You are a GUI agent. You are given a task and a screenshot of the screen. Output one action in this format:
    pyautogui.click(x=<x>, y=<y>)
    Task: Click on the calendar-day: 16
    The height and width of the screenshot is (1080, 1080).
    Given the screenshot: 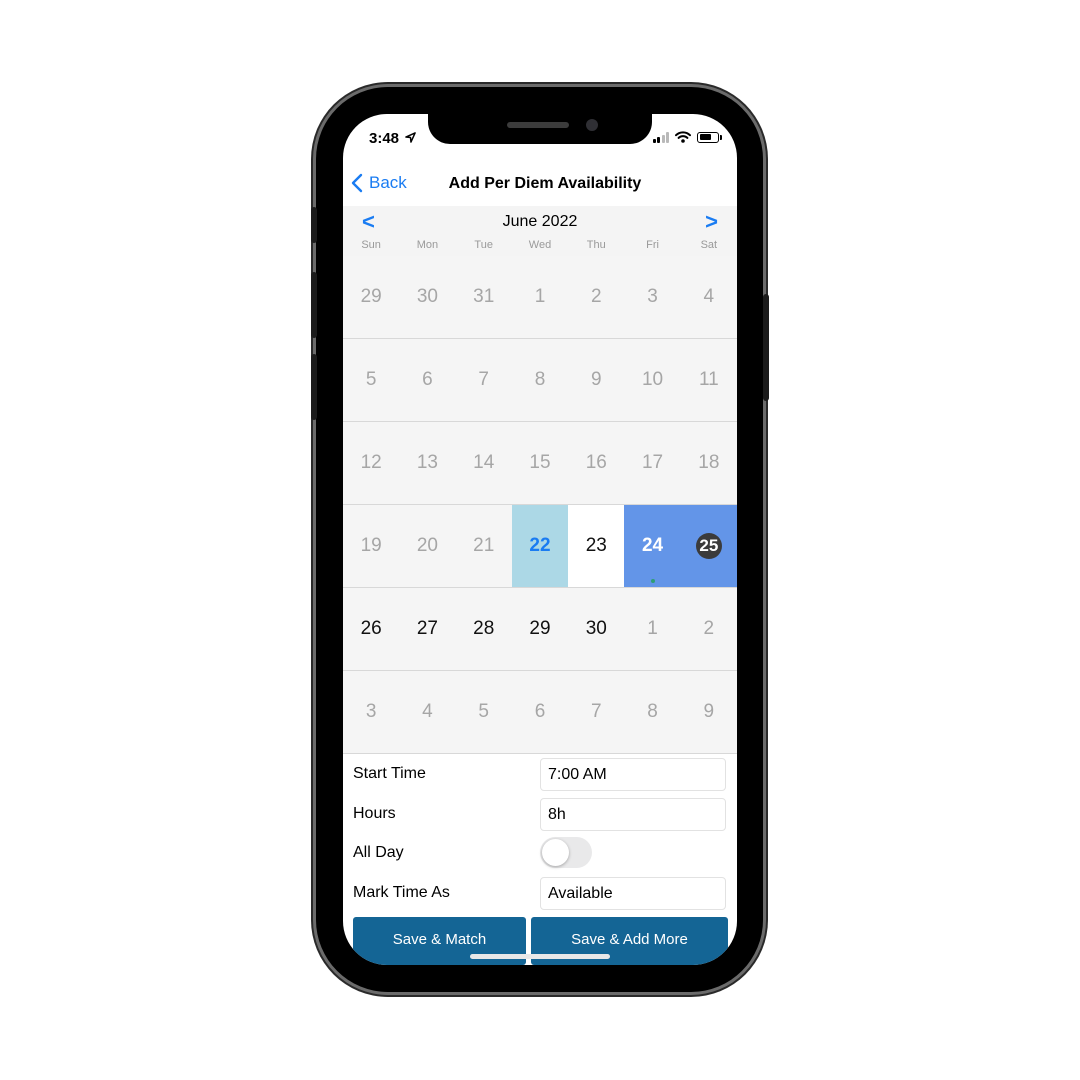 What is the action you would take?
    pyautogui.click(x=596, y=463)
    